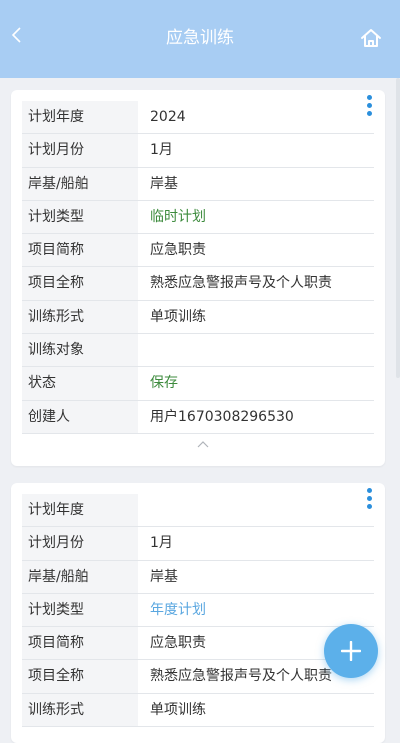  Describe the element at coordinates (178, 216) in the screenshot. I see `plan-type-value: 临时计划` at that location.